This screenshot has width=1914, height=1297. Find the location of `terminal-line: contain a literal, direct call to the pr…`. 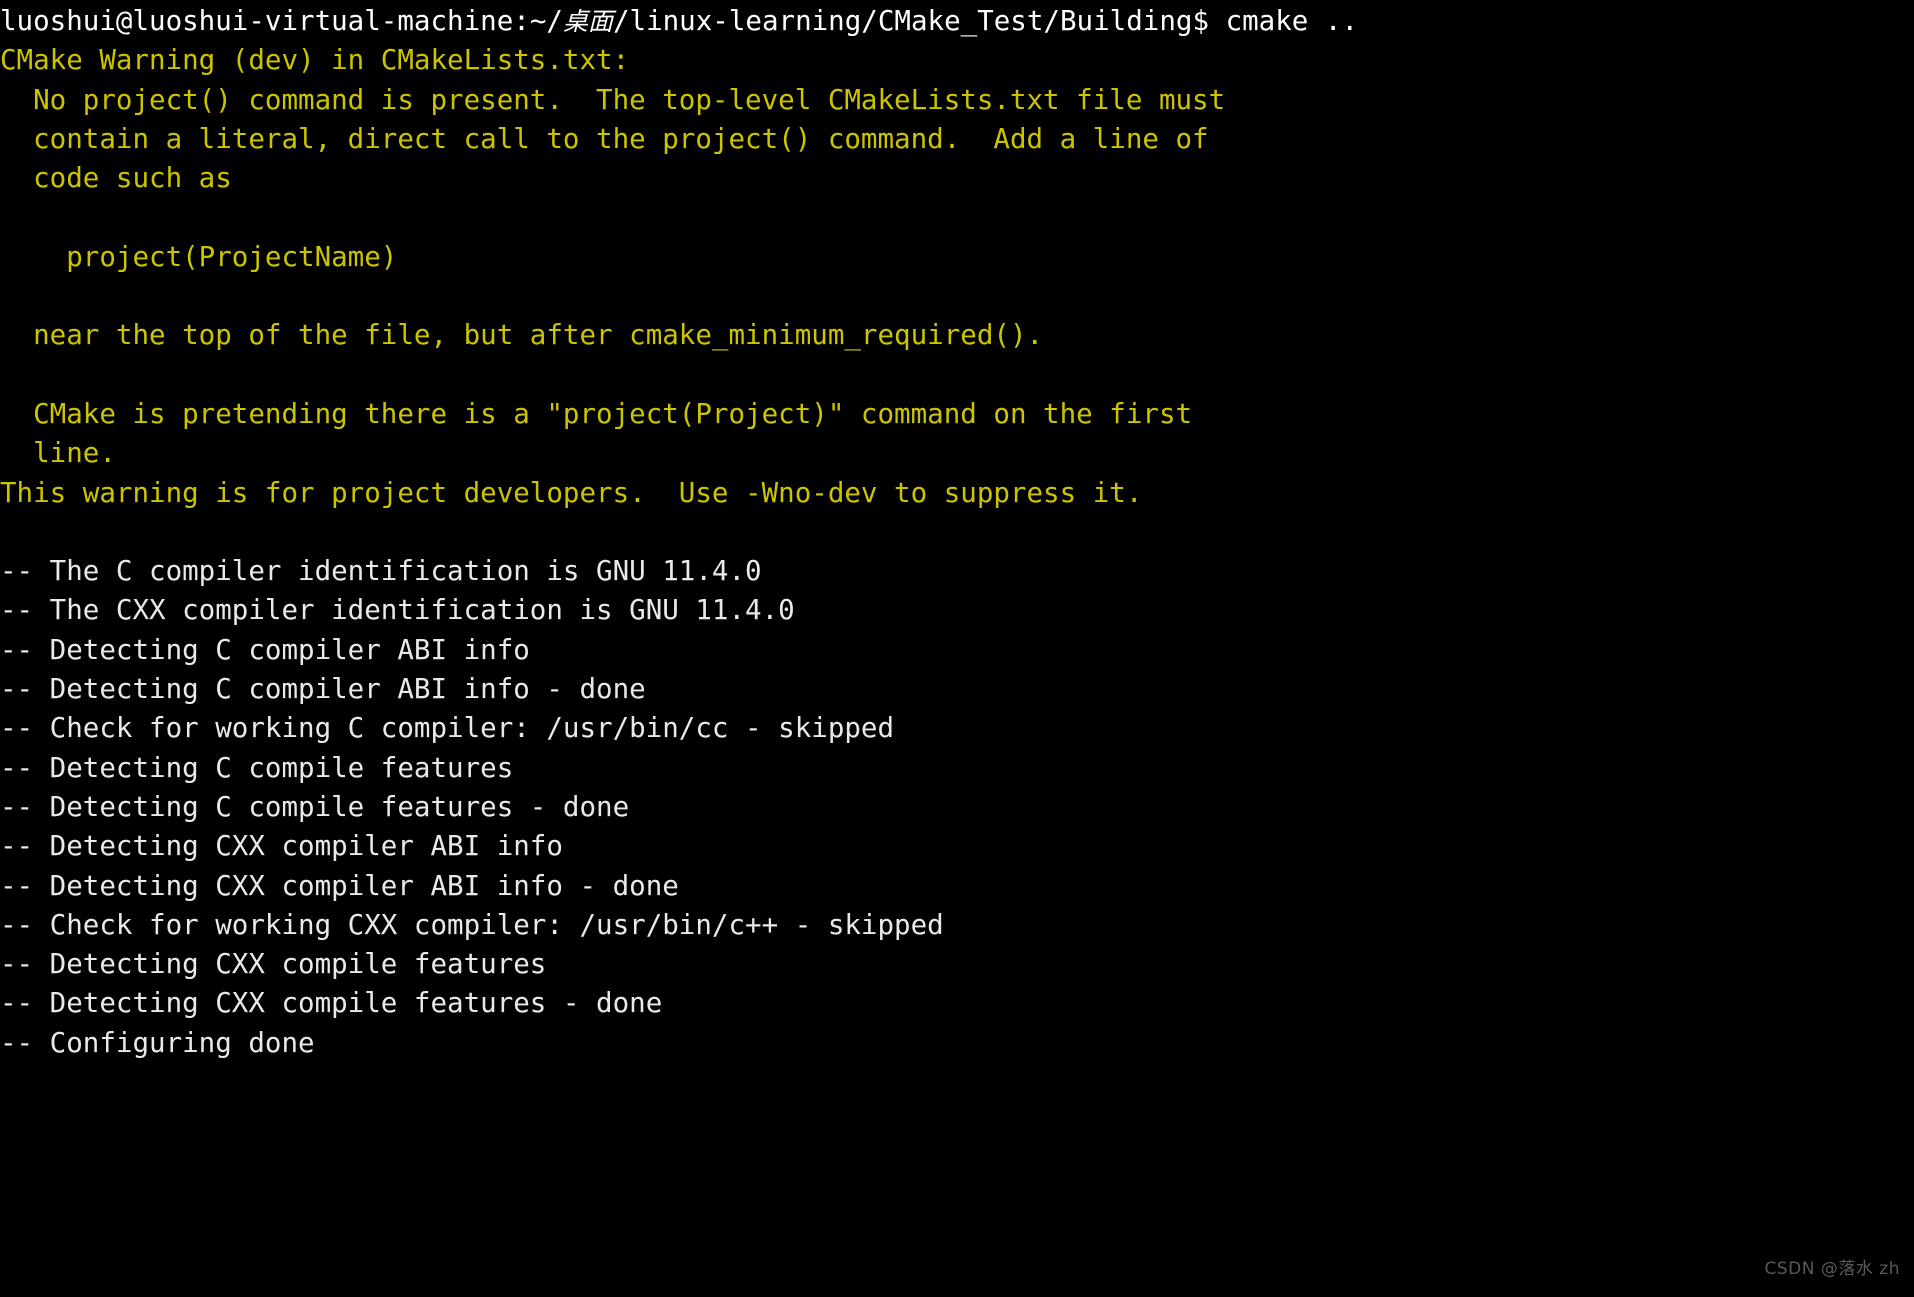

terminal-line: contain a literal, direct call to the pr… is located at coordinates (604, 138).